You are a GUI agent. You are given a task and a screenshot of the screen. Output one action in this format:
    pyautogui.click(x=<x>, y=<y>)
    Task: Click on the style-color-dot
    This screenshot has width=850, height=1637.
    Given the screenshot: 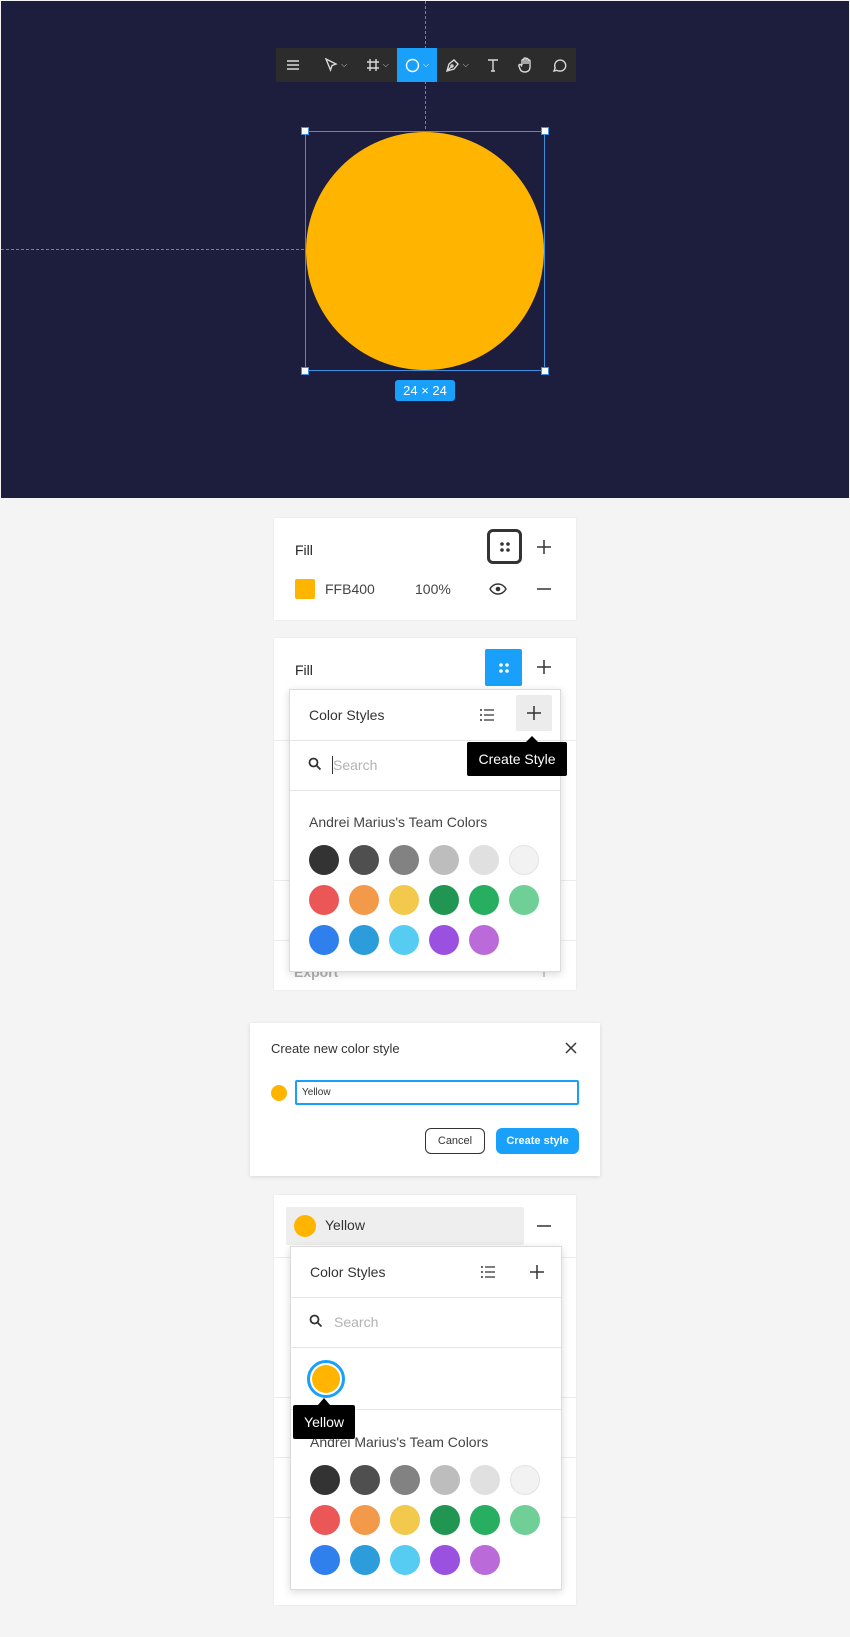 What is the action you would take?
    pyautogui.click(x=279, y=1093)
    